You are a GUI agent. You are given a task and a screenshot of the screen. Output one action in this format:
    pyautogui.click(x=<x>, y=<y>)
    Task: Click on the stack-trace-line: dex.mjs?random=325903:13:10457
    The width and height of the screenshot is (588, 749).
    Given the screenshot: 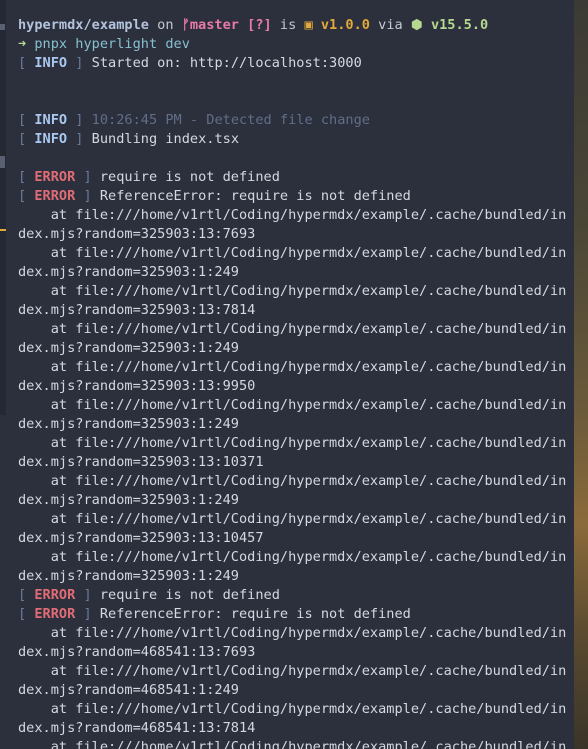 What is the action you would take?
    pyautogui.click(x=141, y=538)
    